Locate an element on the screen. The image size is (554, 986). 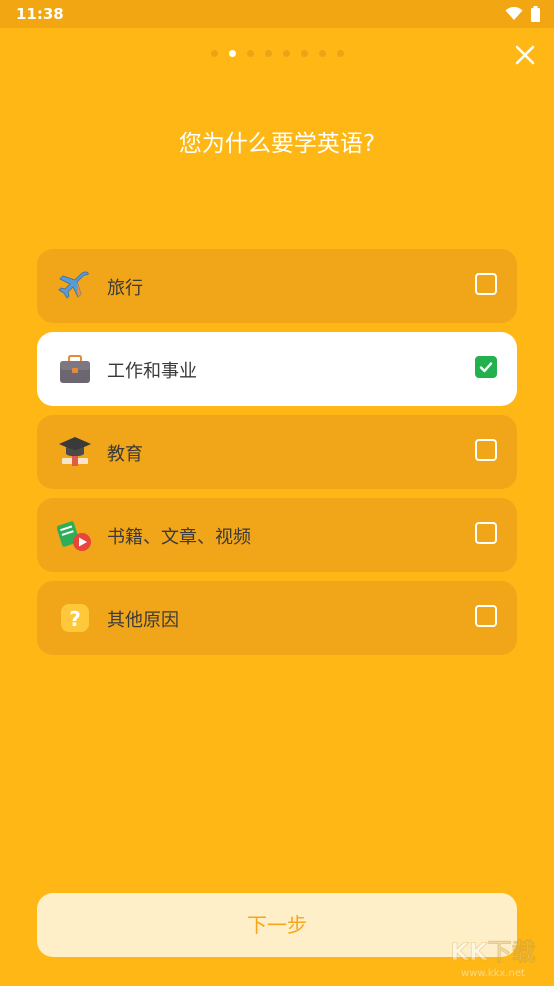
option-label: 教育 is located at coordinates (125, 454).